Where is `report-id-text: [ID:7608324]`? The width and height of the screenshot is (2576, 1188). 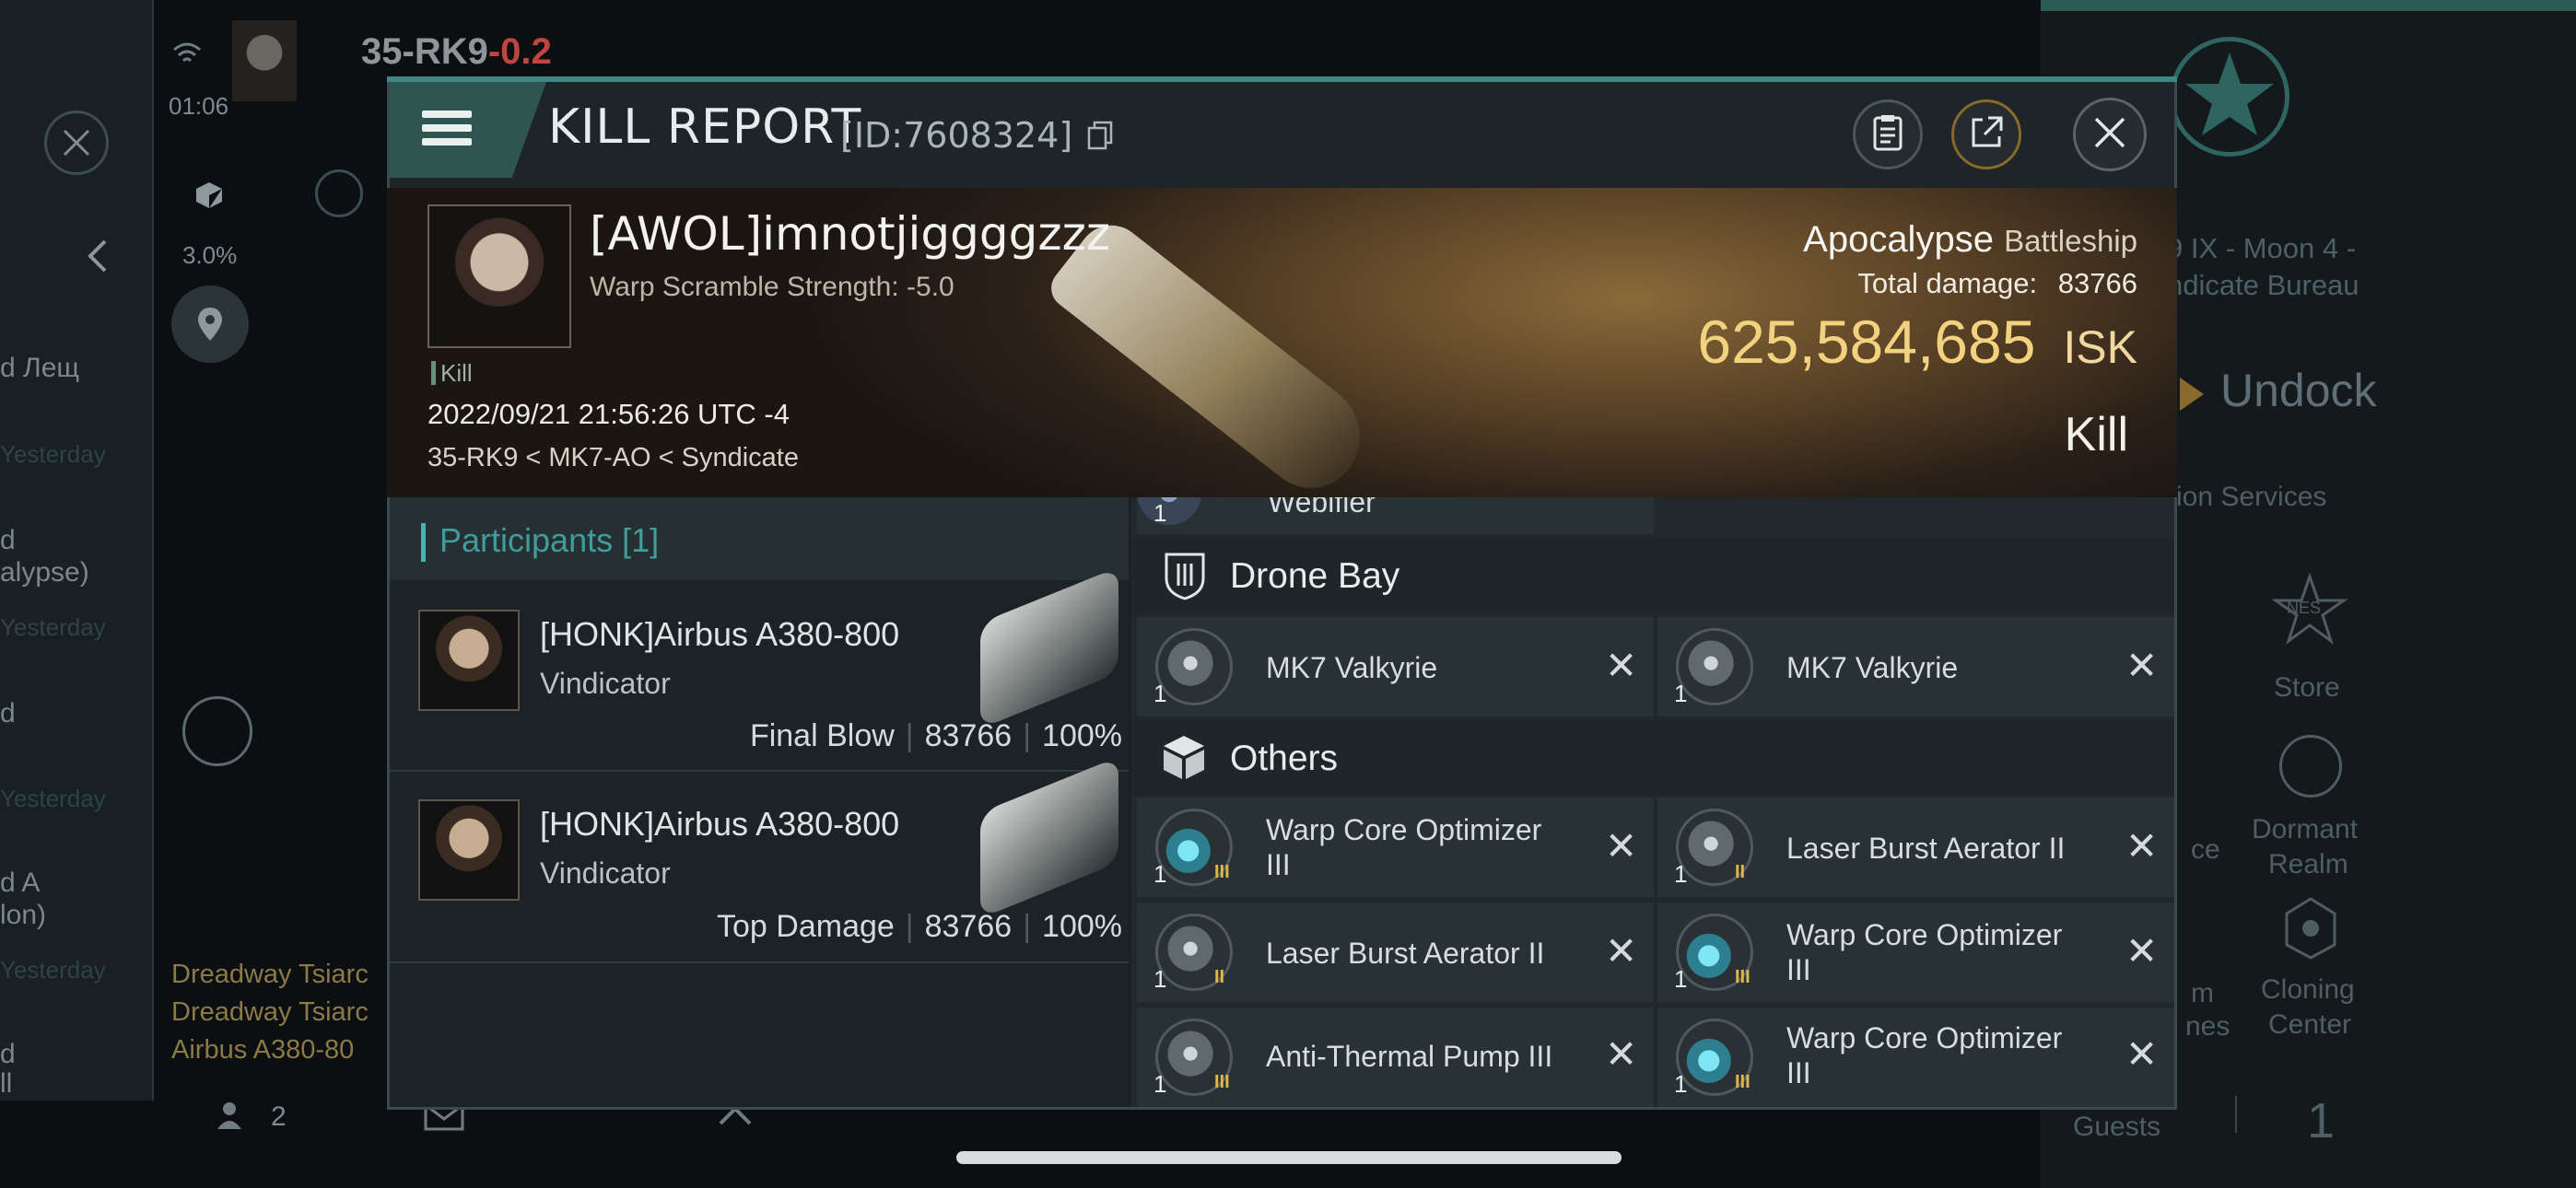
report-id-text: [ID:7608324] is located at coordinates (956, 135).